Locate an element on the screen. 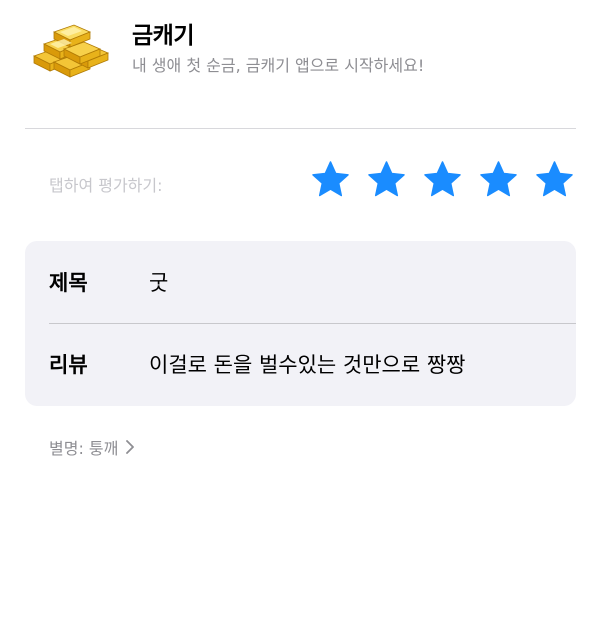 The width and height of the screenshot is (600, 626). review-field: 리뷰 이걸로 돈을 벌수있는 것만으로 짱짱 is located at coordinates (300, 364).